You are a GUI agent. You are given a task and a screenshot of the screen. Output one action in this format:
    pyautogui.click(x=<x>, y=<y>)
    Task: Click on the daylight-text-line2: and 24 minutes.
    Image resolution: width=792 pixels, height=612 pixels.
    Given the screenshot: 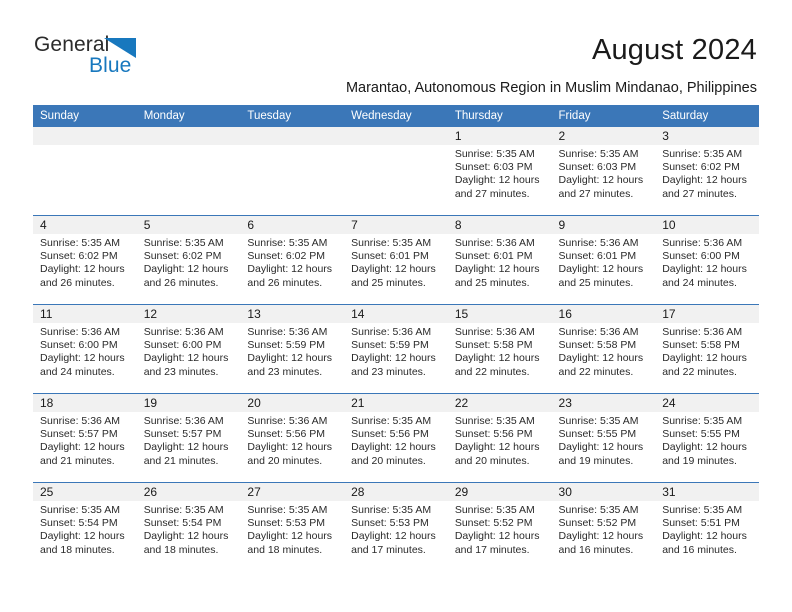 What is the action you would take?
    pyautogui.click(x=77, y=371)
    